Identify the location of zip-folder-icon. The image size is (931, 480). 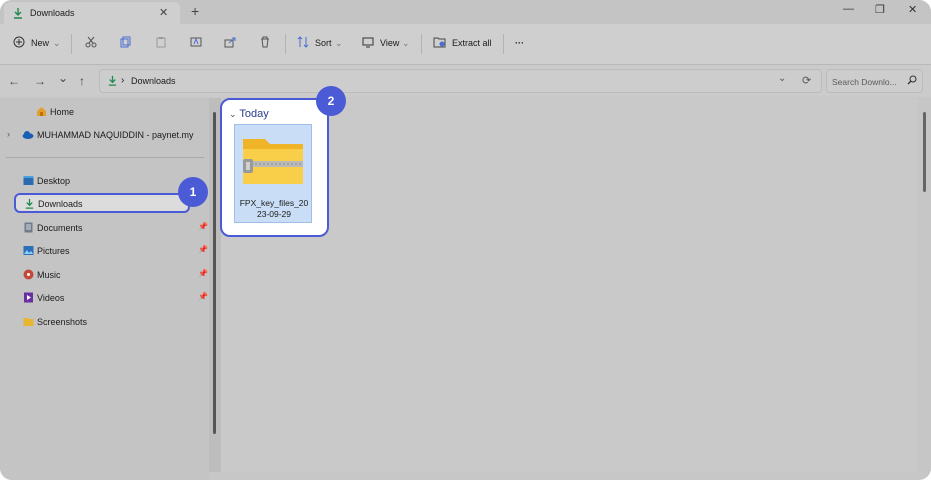
(273, 161).